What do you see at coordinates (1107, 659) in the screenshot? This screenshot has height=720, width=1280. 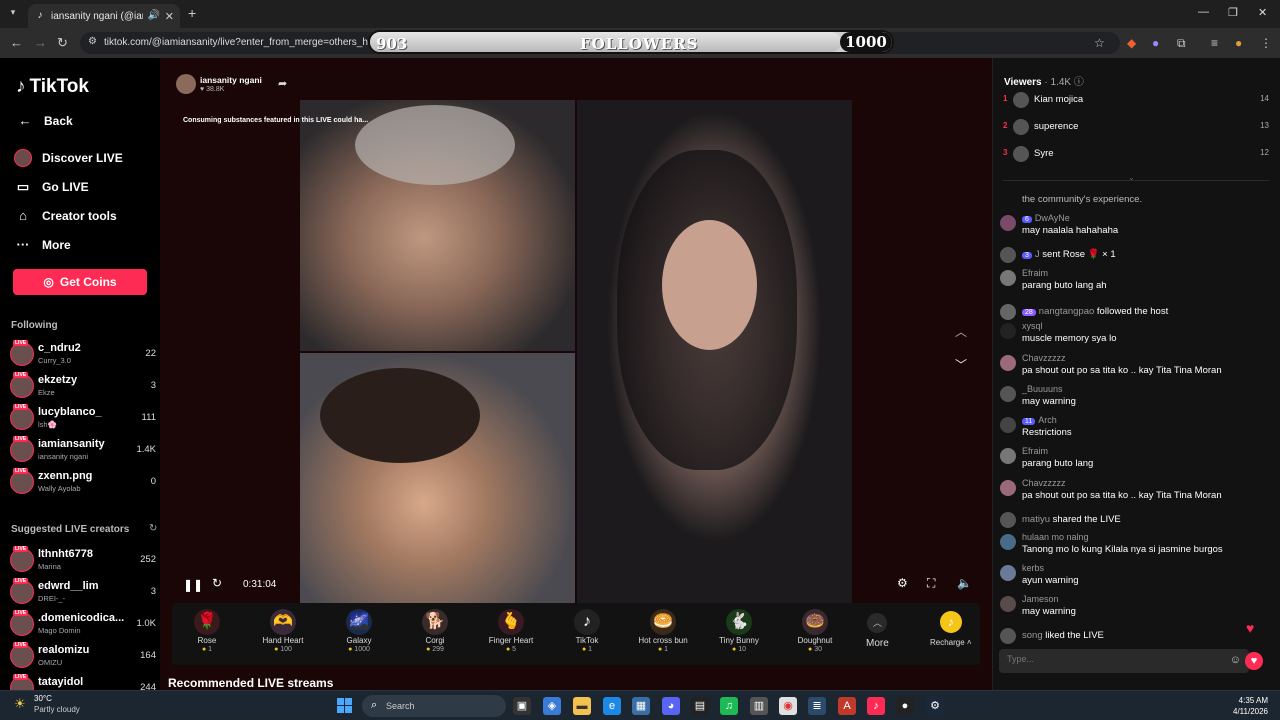 I see `chat-input` at bounding box center [1107, 659].